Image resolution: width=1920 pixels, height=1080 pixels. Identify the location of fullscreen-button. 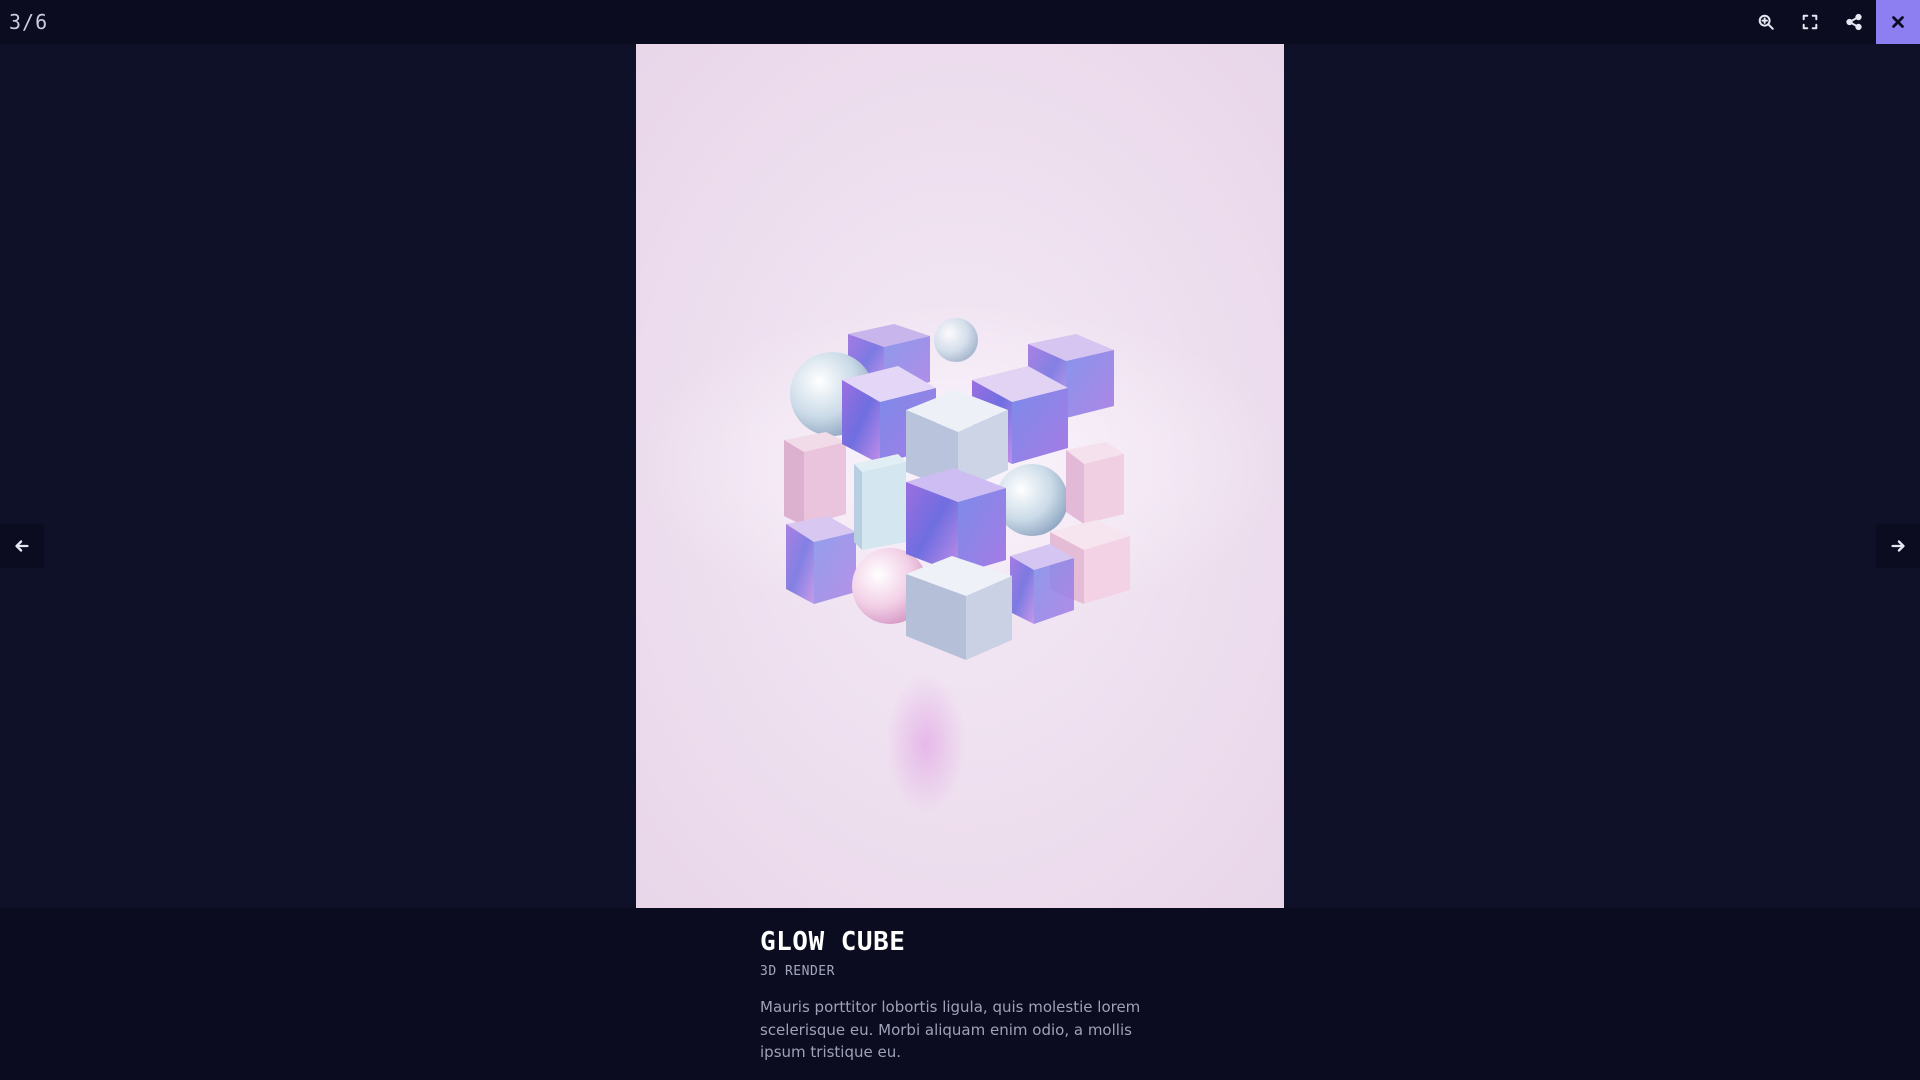
(1810, 22).